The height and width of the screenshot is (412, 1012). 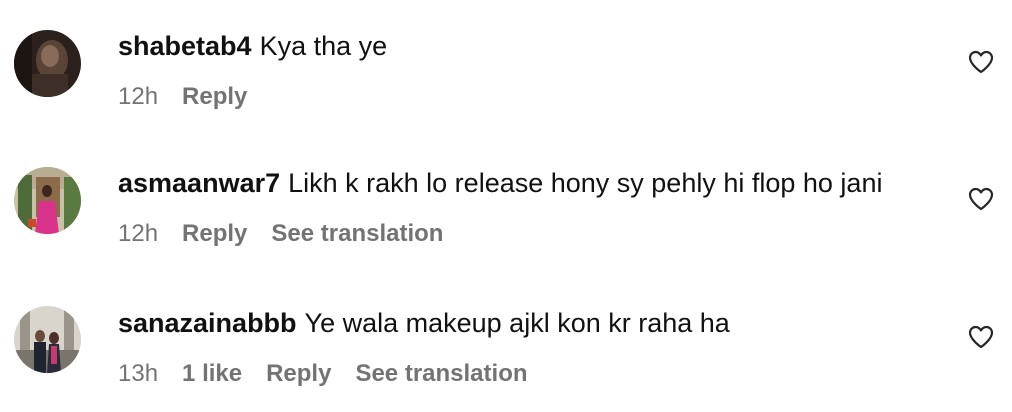 What do you see at coordinates (525, 46) in the screenshot?
I see `comment-line: shabetab4 Kya tha ye` at bounding box center [525, 46].